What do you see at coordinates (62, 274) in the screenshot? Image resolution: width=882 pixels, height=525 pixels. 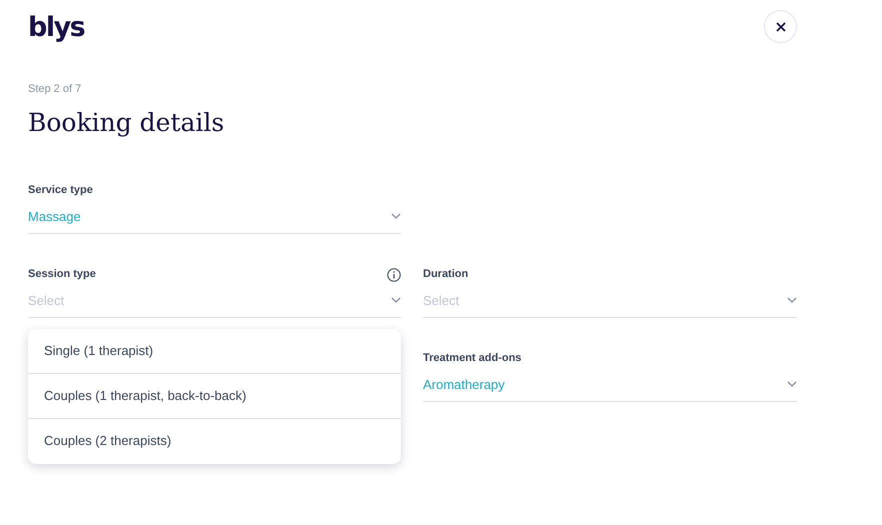 I see `field-label: Session type` at bounding box center [62, 274].